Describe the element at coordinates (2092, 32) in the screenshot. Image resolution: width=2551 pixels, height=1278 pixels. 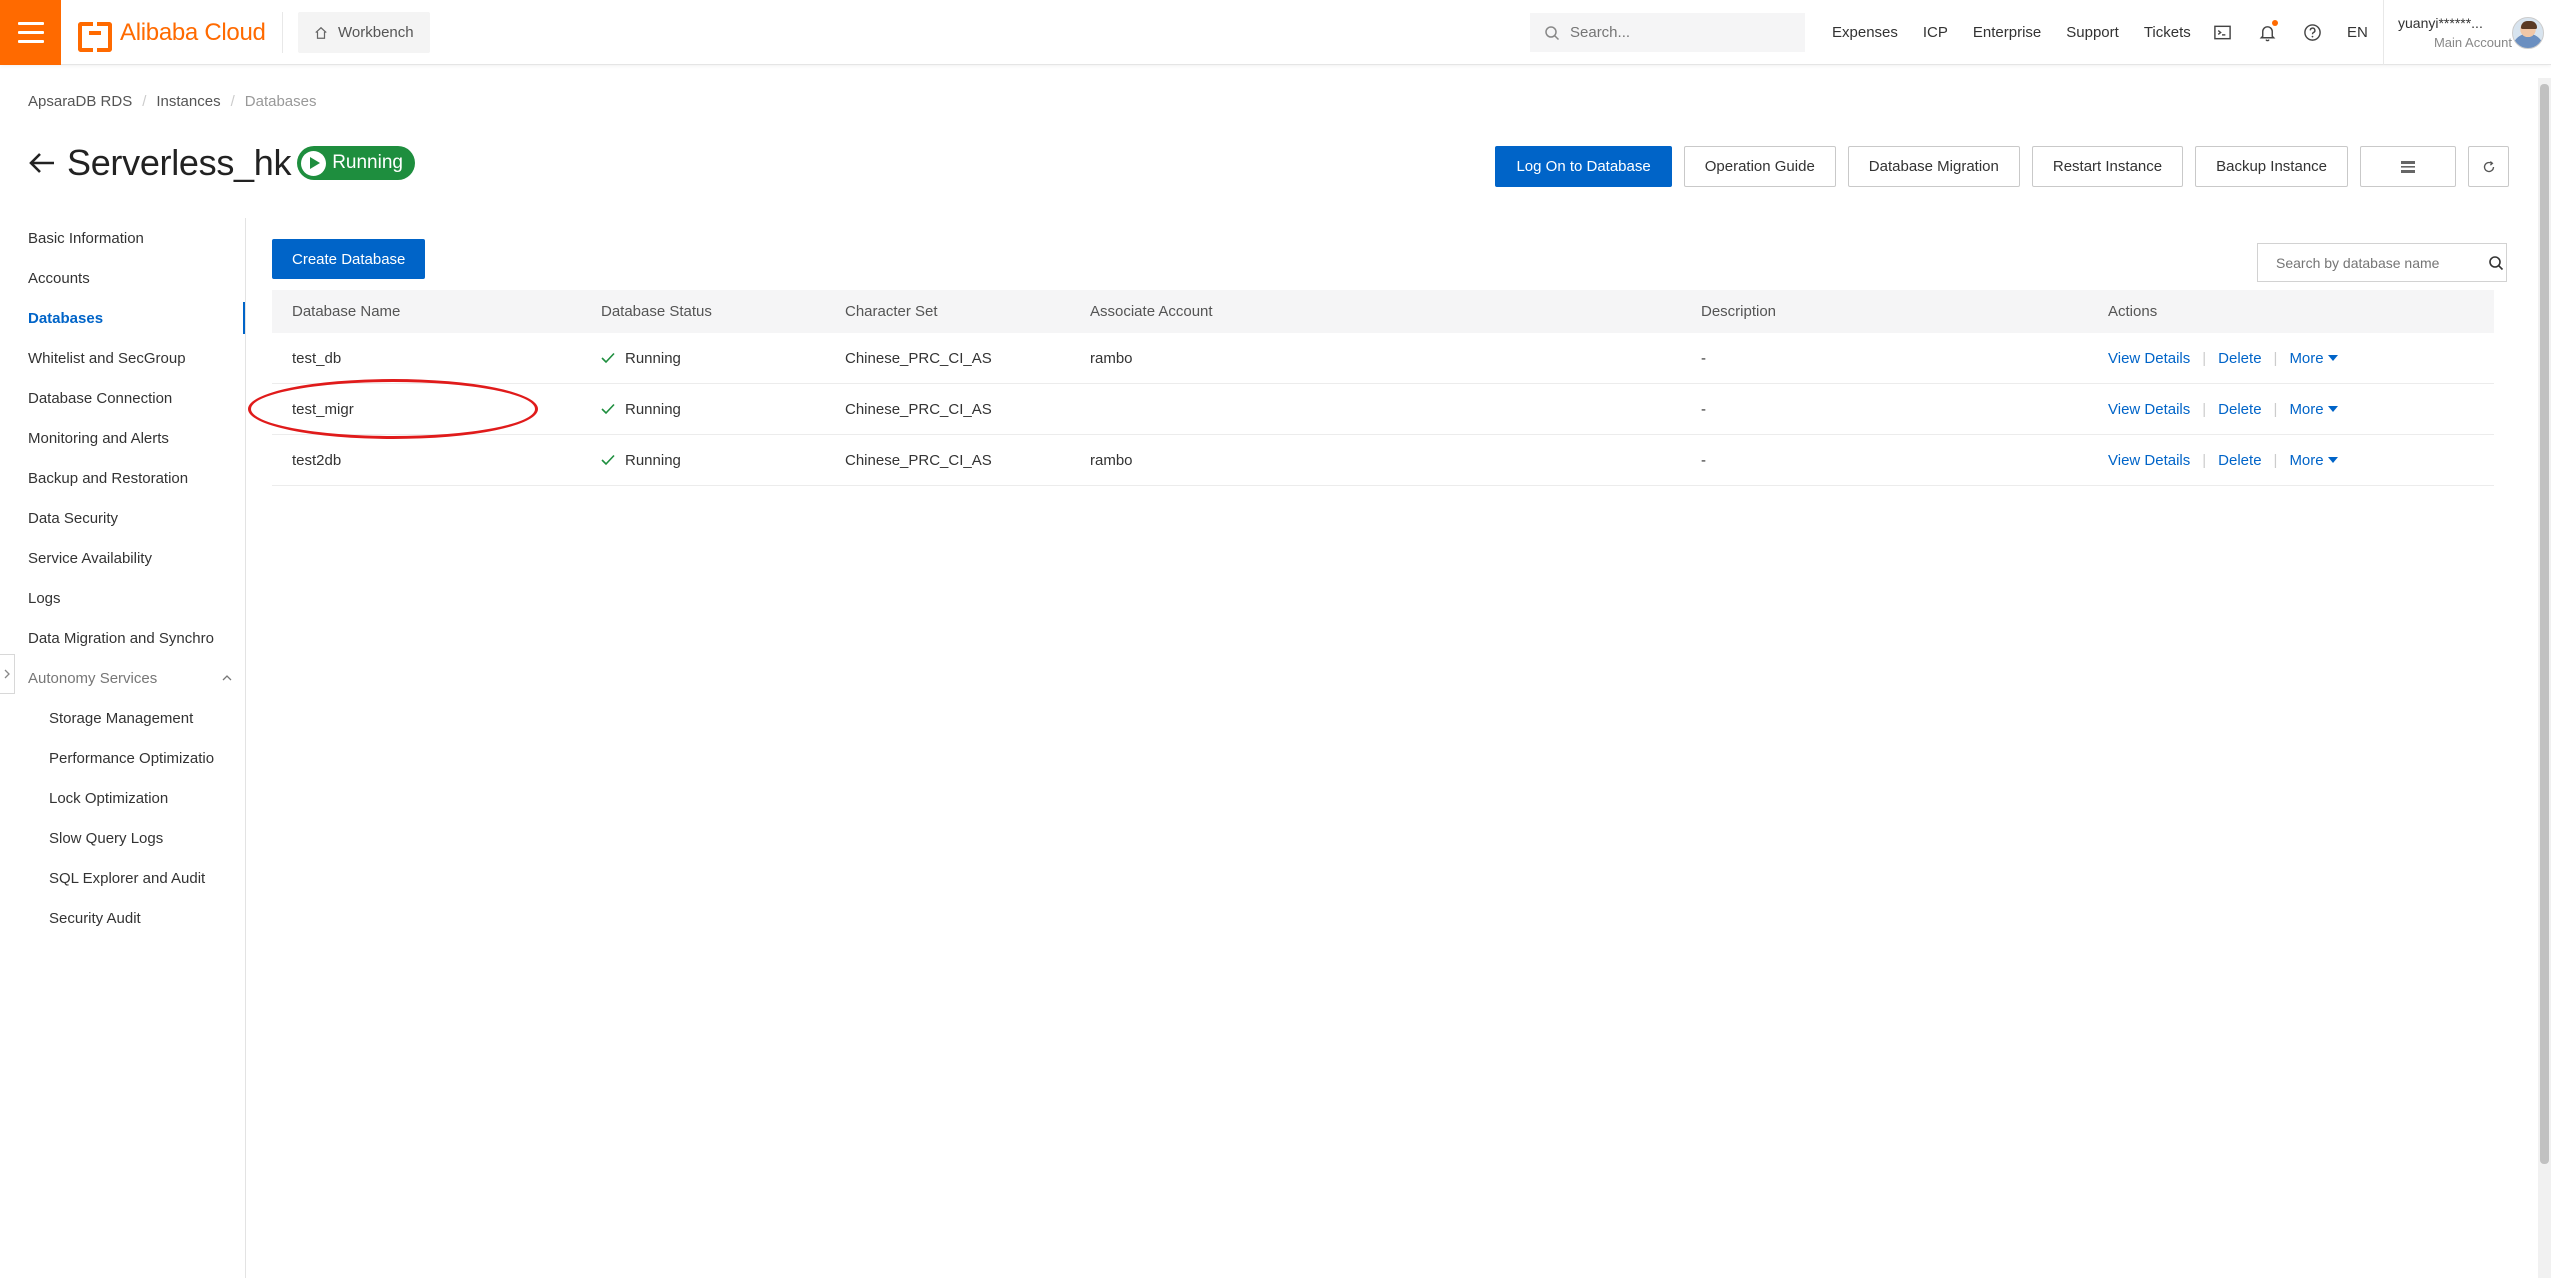
I see `support-link: Support` at that location.